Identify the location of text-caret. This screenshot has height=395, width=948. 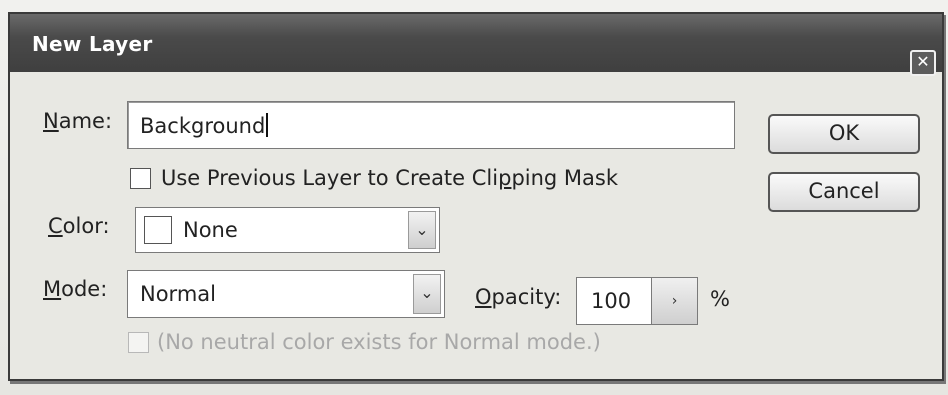
(267, 125).